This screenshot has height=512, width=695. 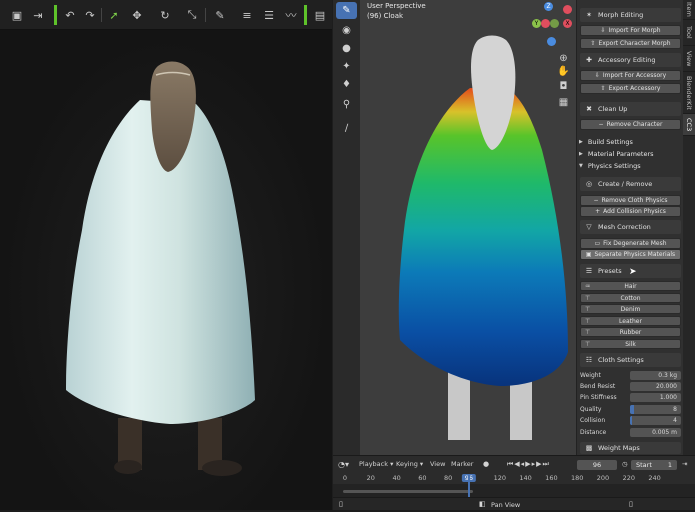 I want to click on smear-brush-icon: ✦, so click(x=346, y=66).